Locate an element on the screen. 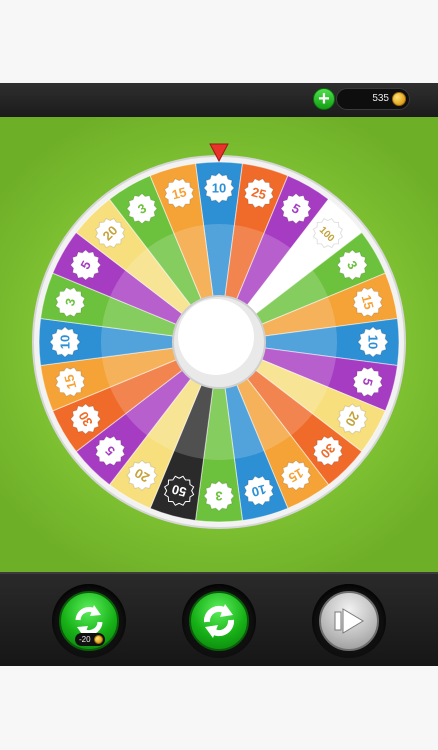  next-button is located at coordinates (349, 621).